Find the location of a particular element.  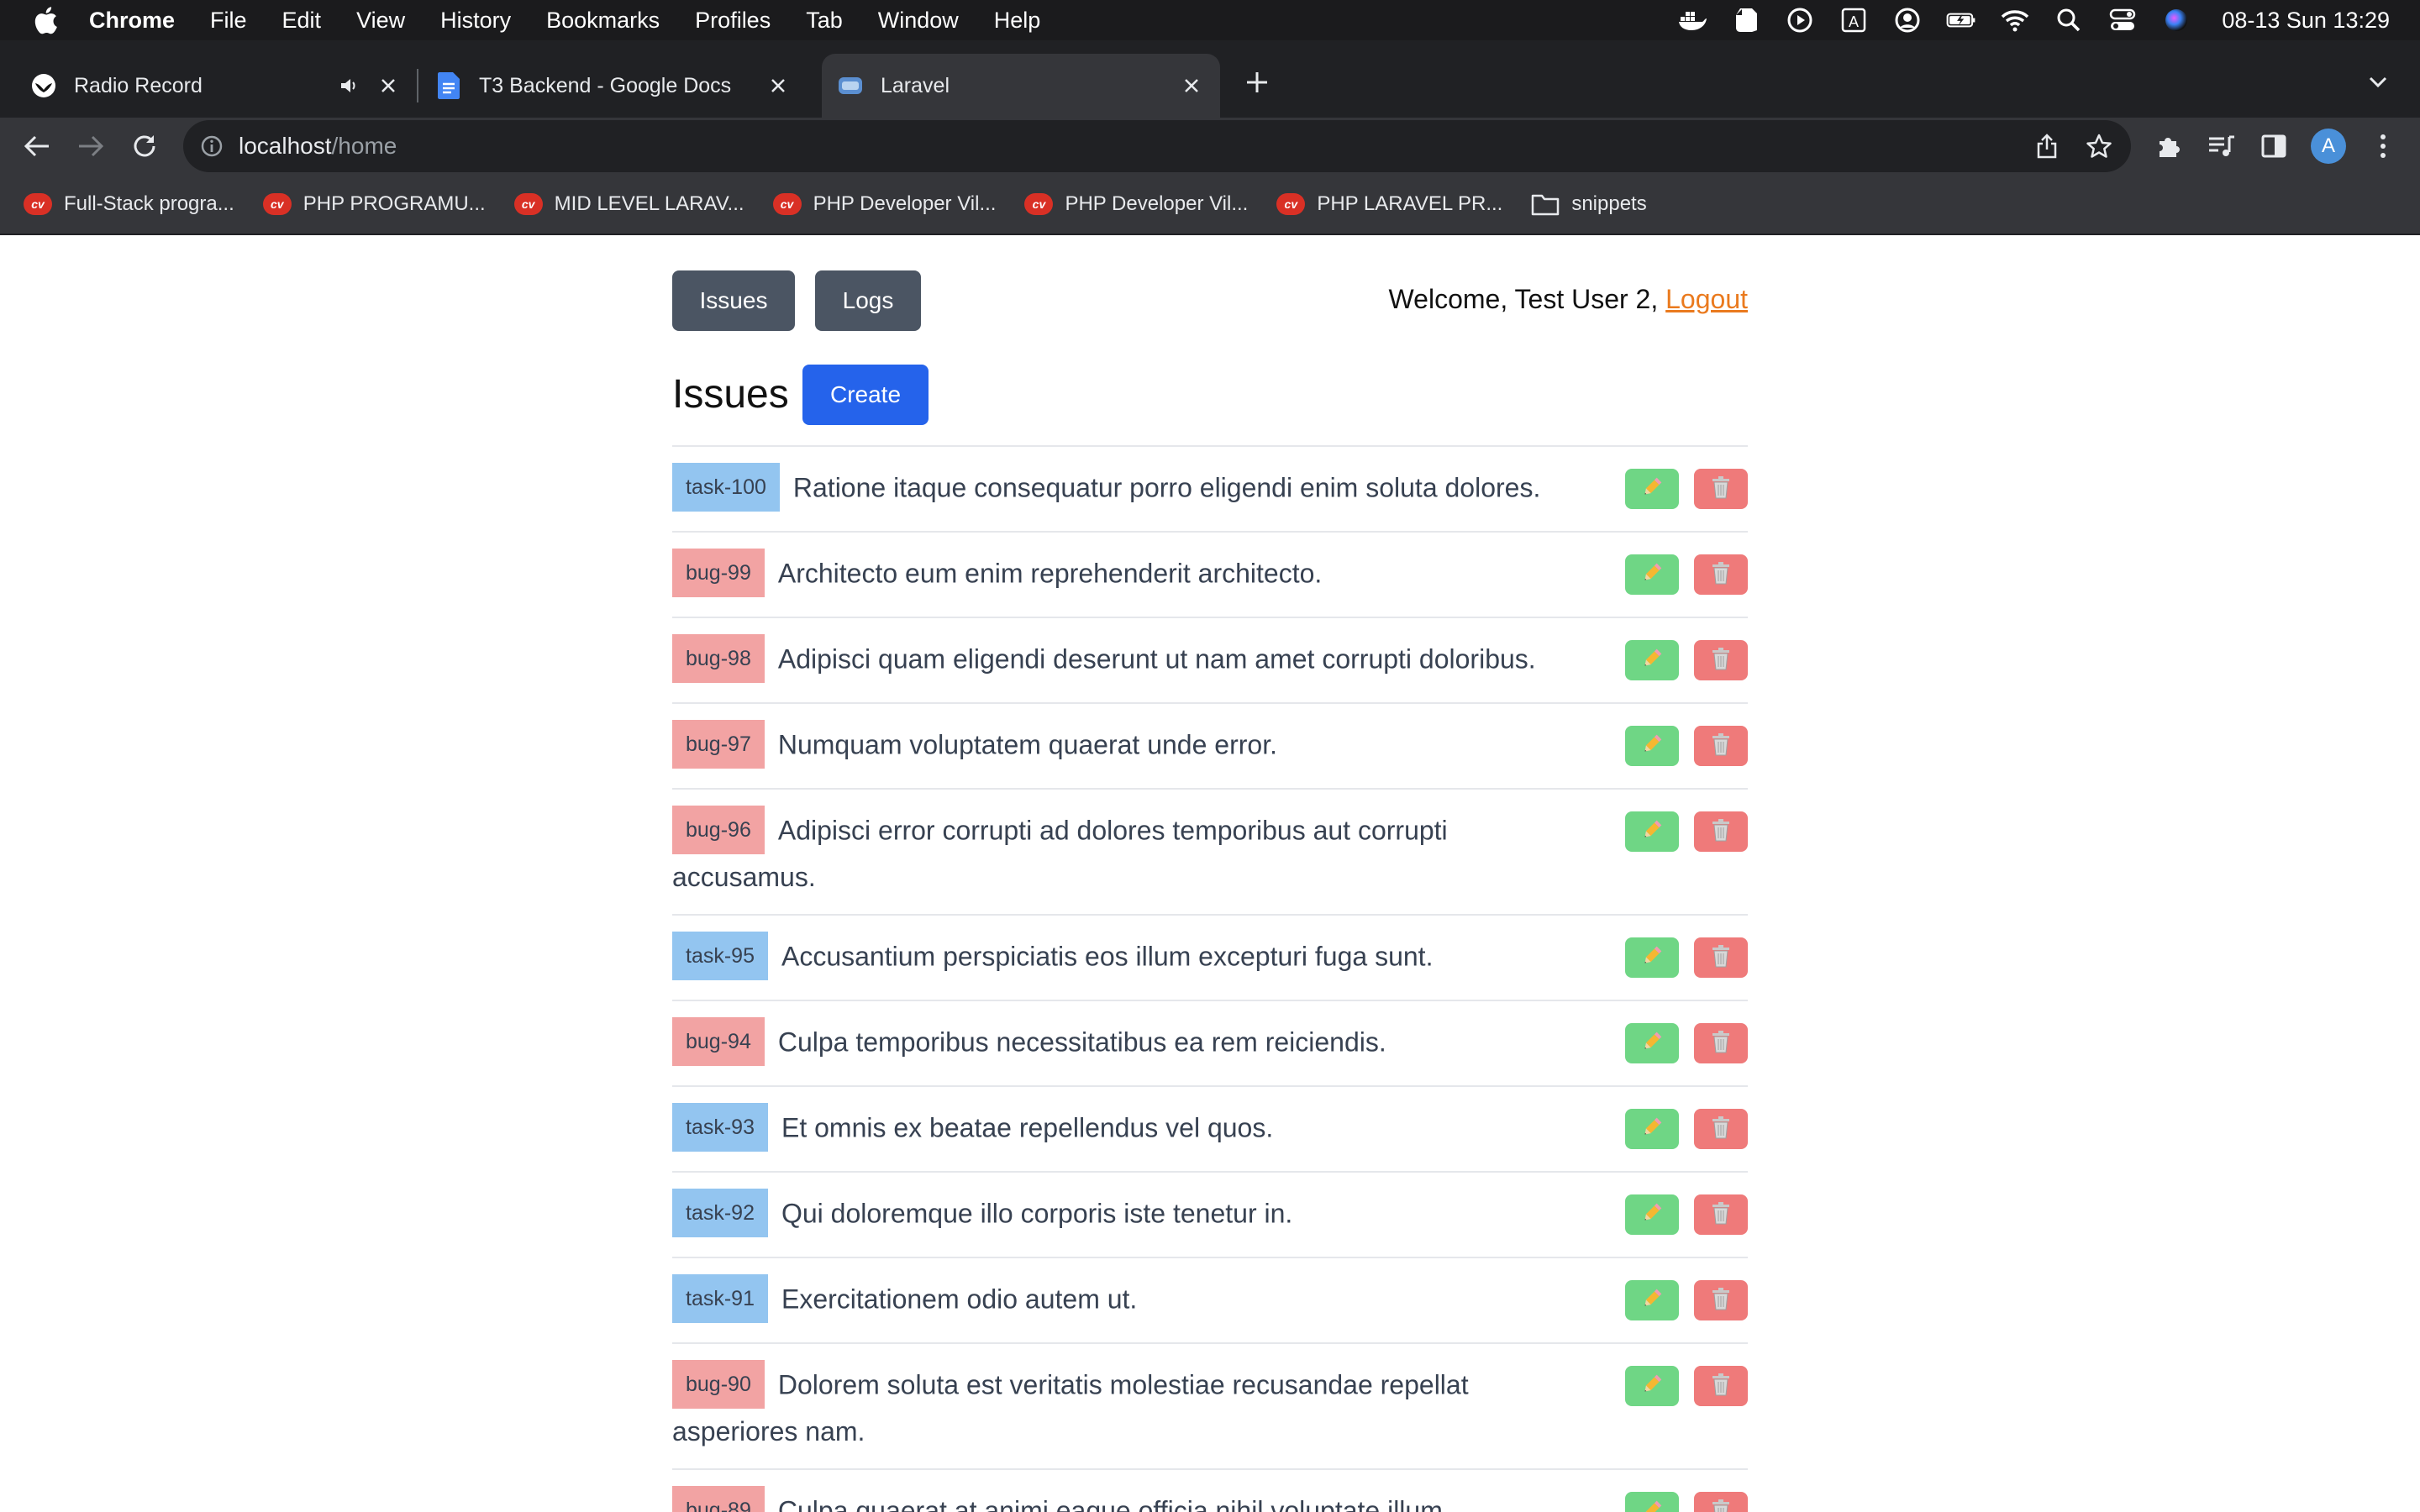

issue-key-badge: bug-98 is located at coordinates (719, 658).